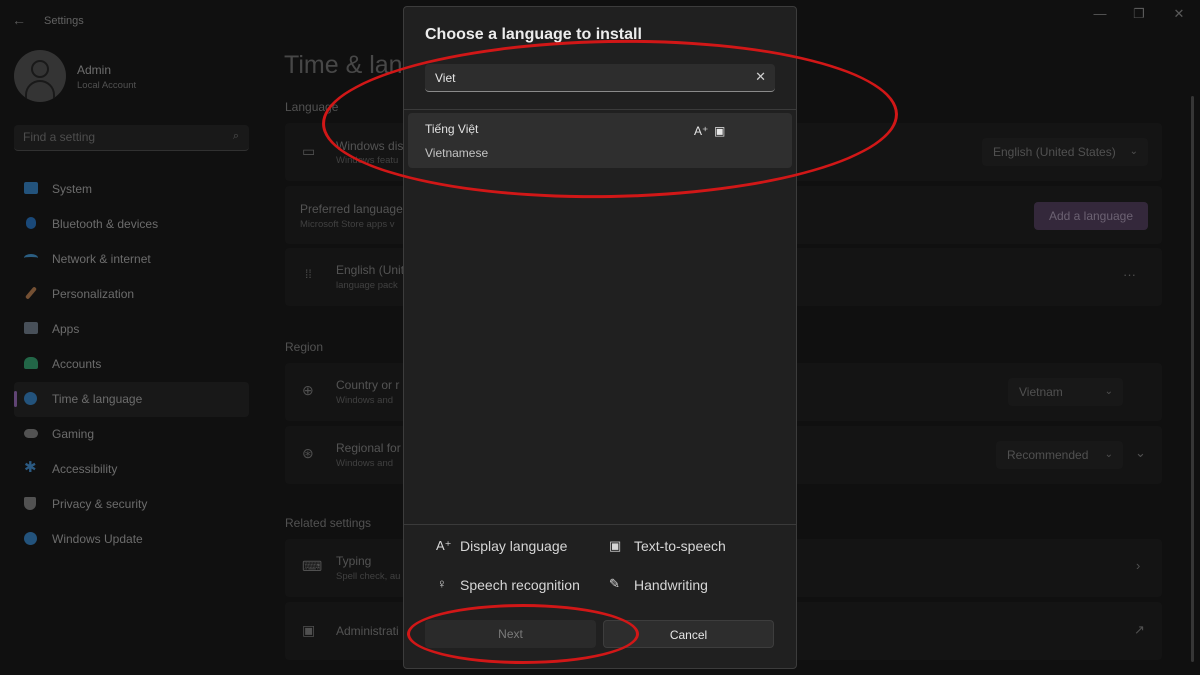 This screenshot has height=675, width=1200. What do you see at coordinates (680, 546) in the screenshot?
I see `feature-text-to-speech: Text-to-speech` at bounding box center [680, 546].